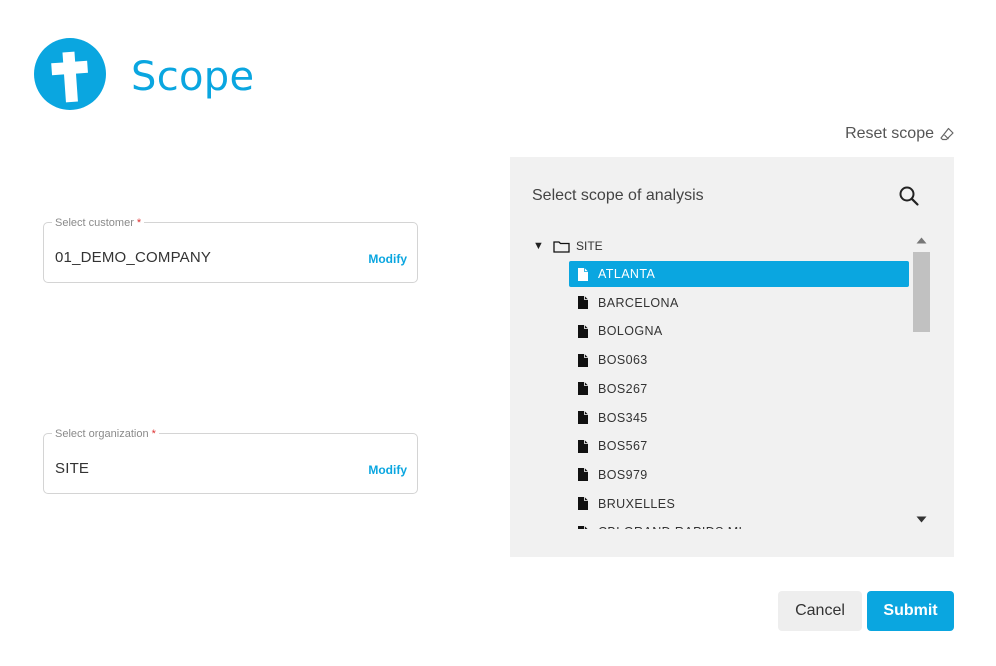 The width and height of the screenshot is (996, 666). What do you see at coordinates (623, 417) in the screenshot?
I see `tree-item-label: BOS345` at bounding box center [623, 417].